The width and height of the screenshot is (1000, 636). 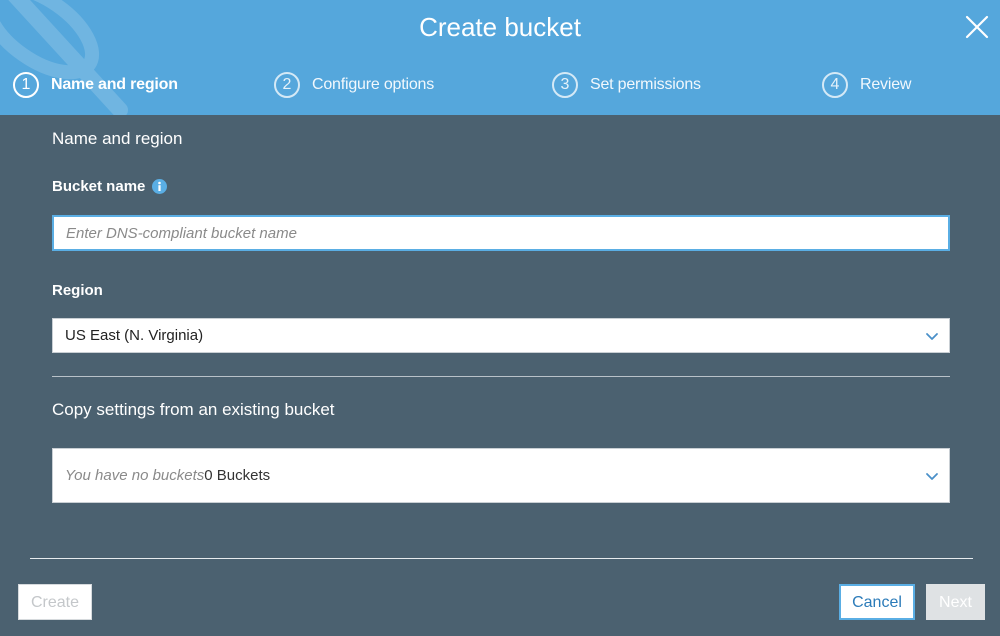 I want to click on copy-settings-select: You have no buckets 0 Buckets, so click(x=501, y=475).